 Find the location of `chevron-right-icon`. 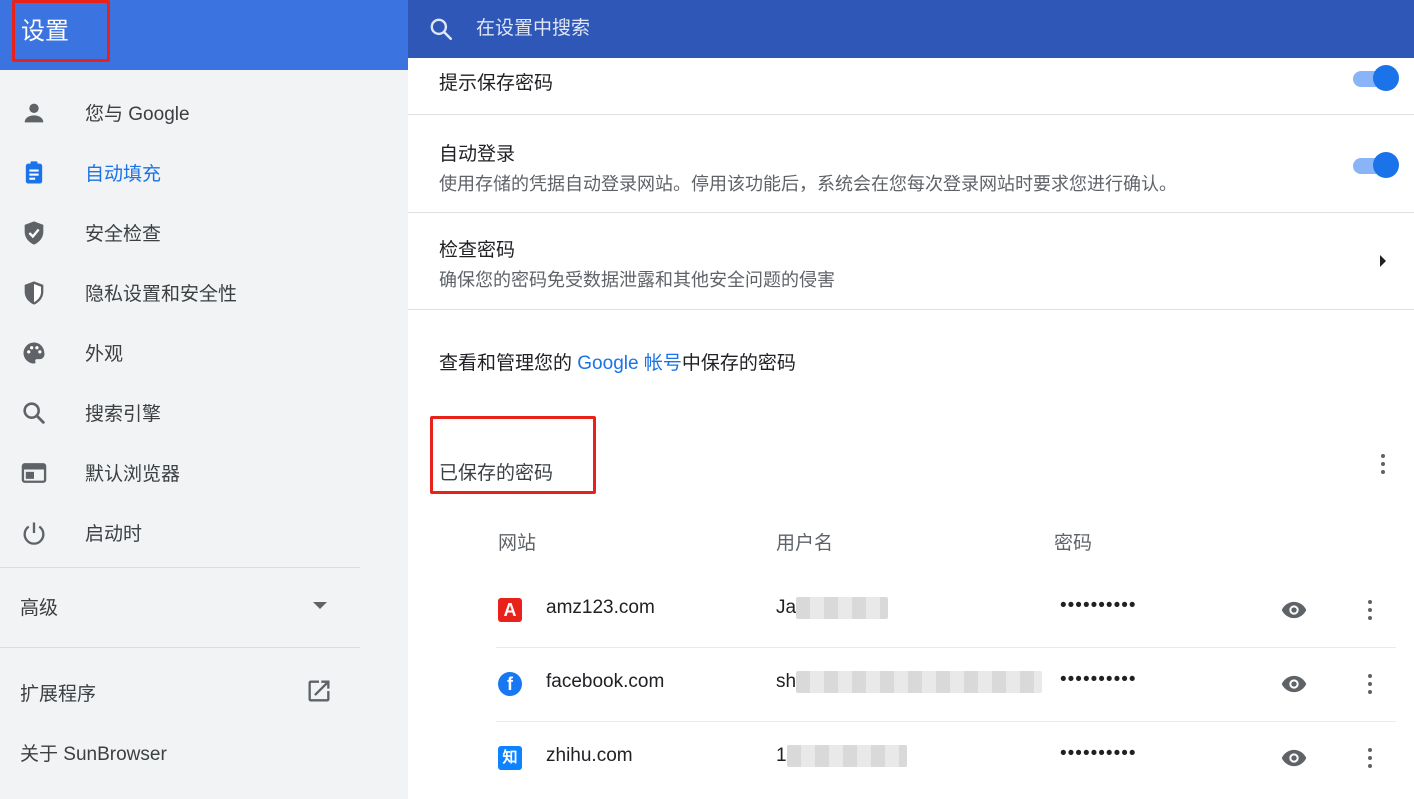

chevron-right-icon is located at coordinates (1383, 261).